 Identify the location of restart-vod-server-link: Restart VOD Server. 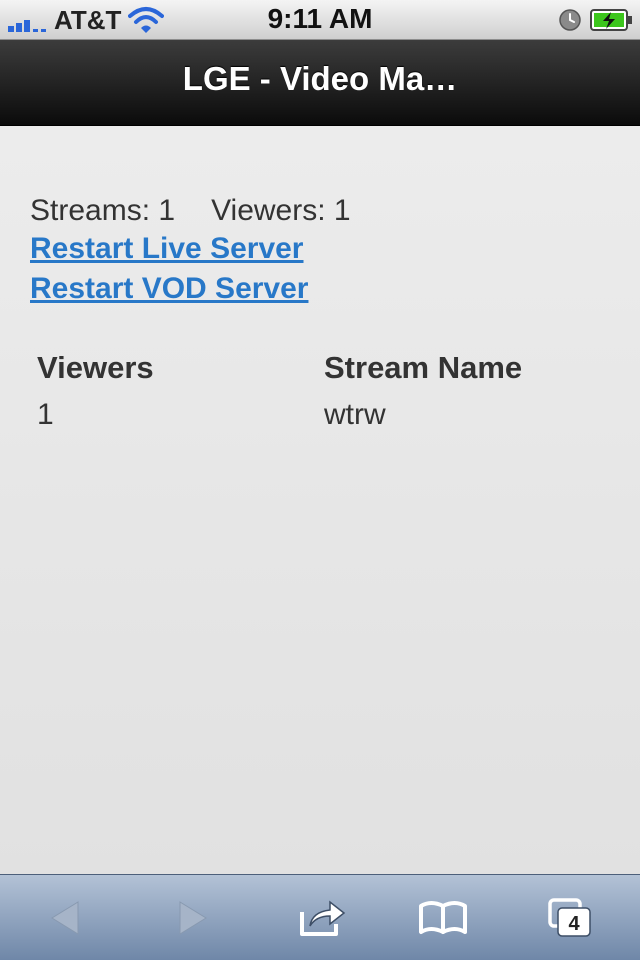
(169, 289).